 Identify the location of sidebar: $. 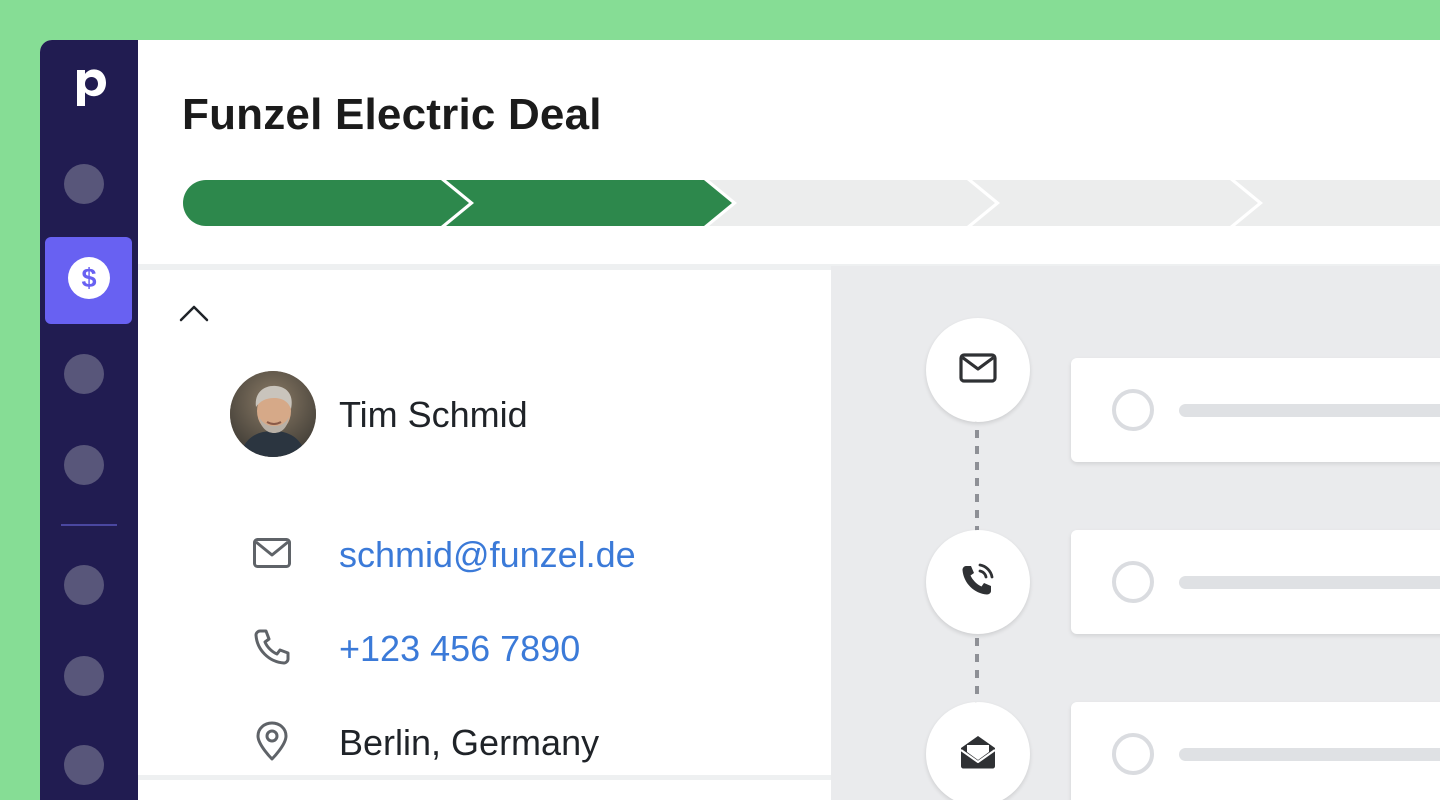
(89, 420).